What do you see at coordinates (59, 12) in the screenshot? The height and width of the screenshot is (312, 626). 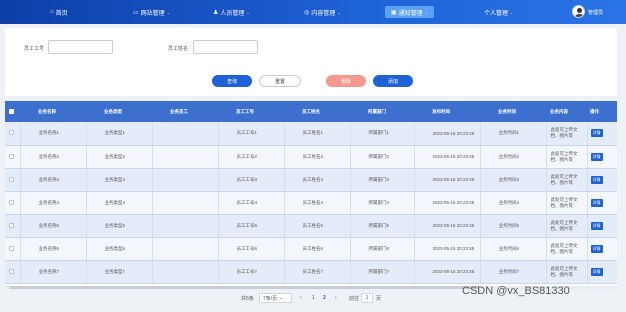 I see `nav-home: ⌂ 首页` at bounding box center [59, 12].